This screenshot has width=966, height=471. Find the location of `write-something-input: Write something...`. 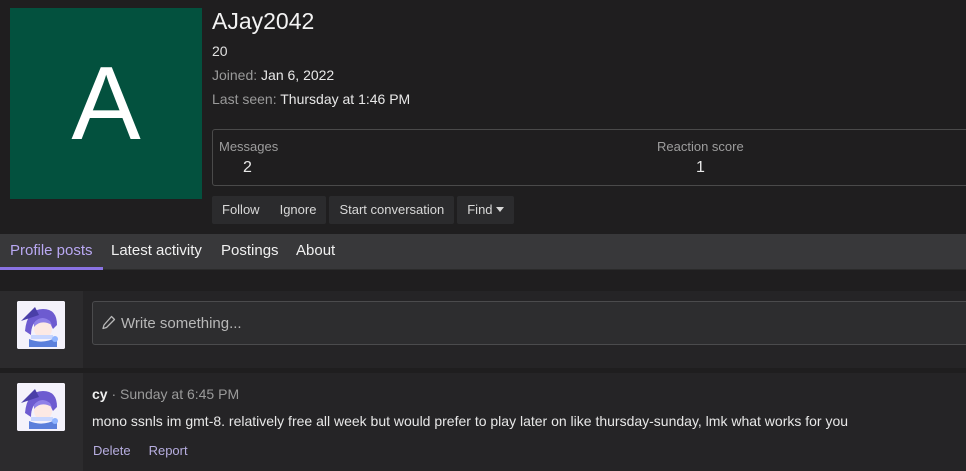

write-something-input: Write something... is located at coordinates (529, 323).